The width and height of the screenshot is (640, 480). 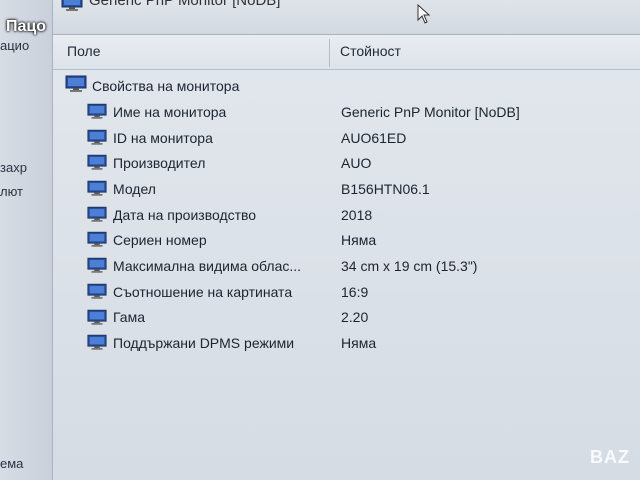 What do you see at coordinates (129, 317) in the screenshot?
I see `property-field: Гама` at bounding box center [129, 317].